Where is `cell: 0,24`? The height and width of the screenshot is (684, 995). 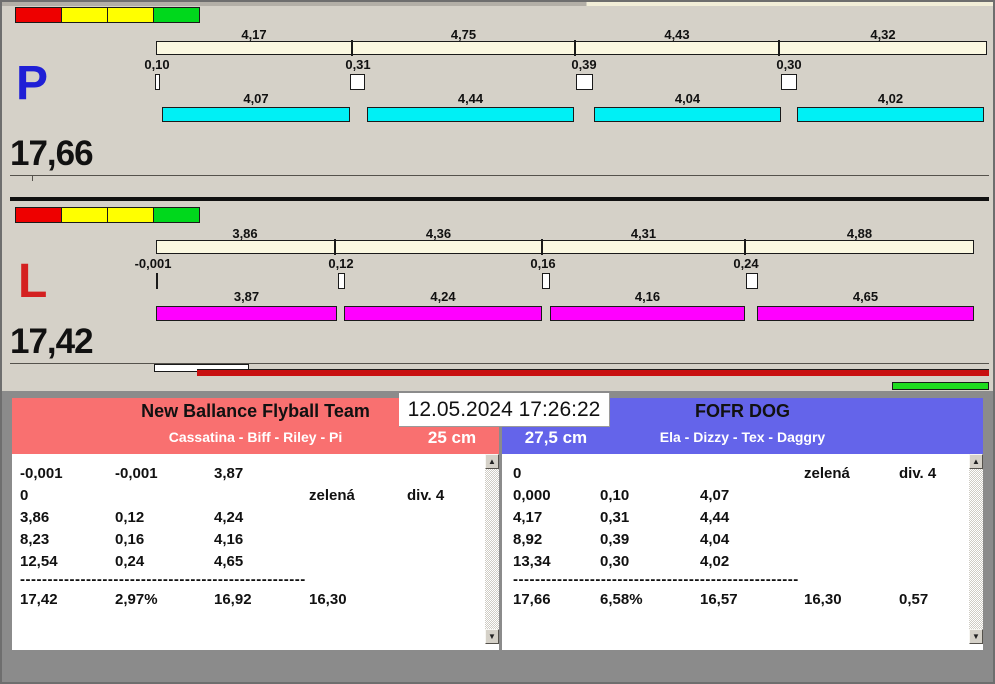 cell: 0,24 is located at coordinates (130, 561).